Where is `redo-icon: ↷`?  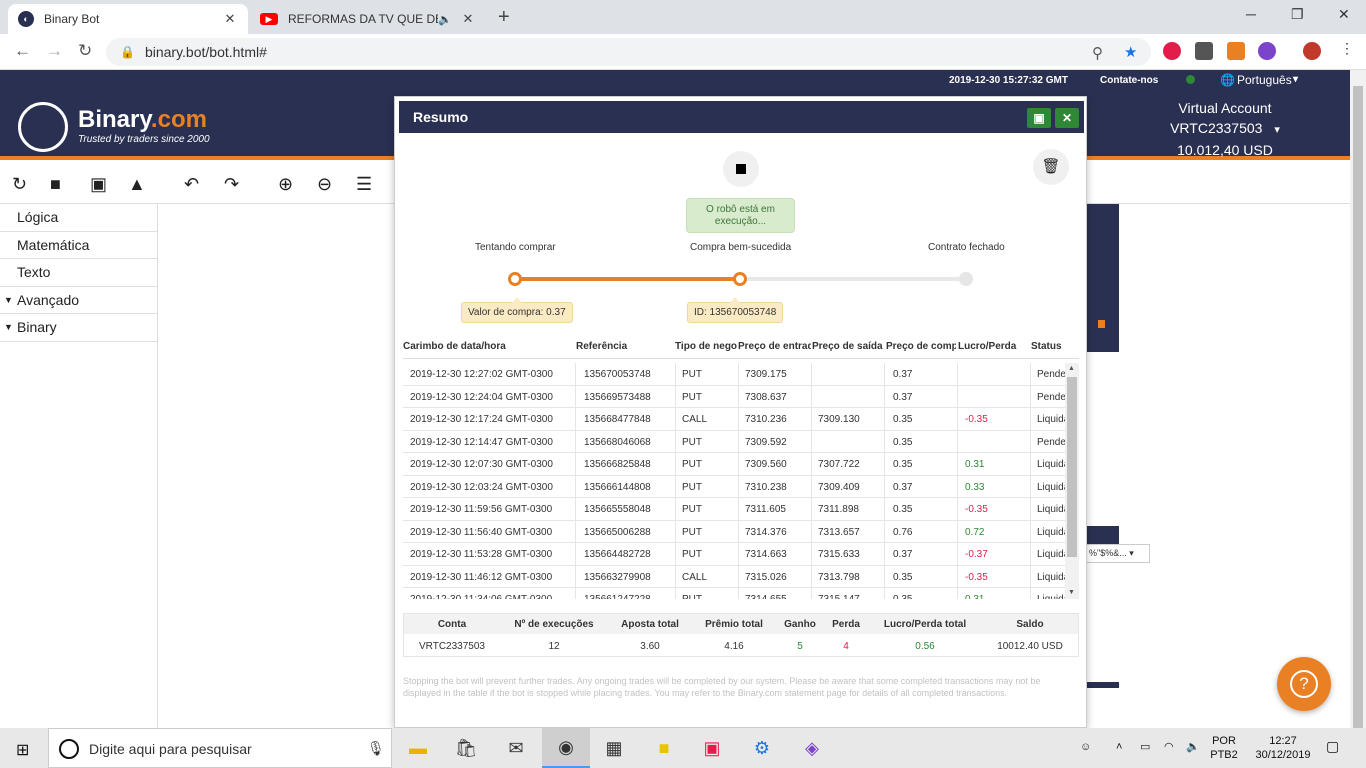 redo-icon: ↷ is located at coordinates (231, 184).